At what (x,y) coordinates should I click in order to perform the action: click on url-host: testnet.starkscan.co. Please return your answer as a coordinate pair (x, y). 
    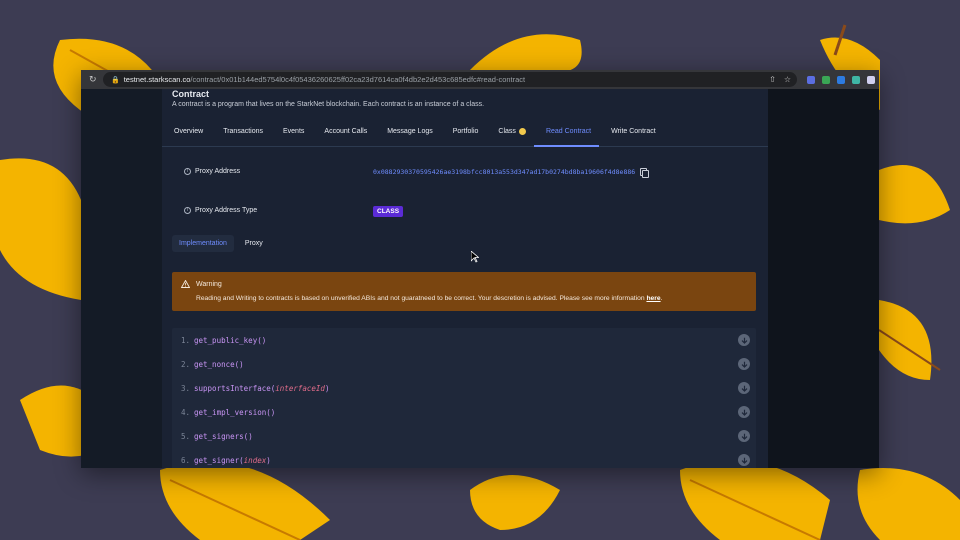
    Looking at the image, I should click on (157, 79).